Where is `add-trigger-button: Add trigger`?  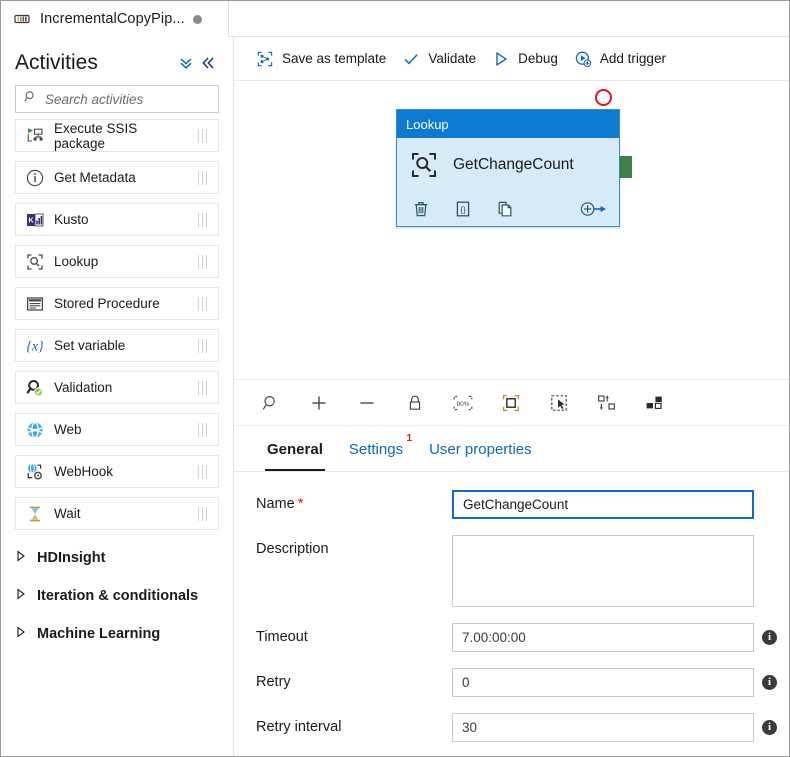
add-trigger-button: Add trigger is located at coordinates (622, 59).